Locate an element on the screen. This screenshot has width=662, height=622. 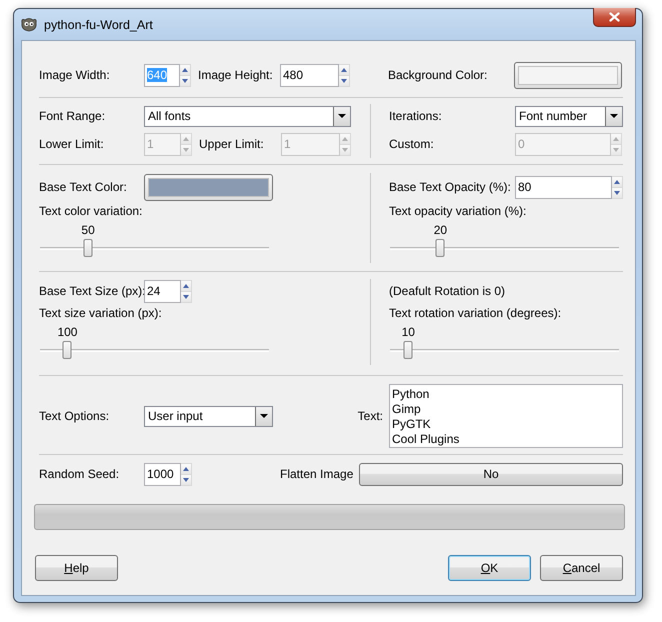
field-label: Base Text Opacity (%): is located at coordinates (450, 187).